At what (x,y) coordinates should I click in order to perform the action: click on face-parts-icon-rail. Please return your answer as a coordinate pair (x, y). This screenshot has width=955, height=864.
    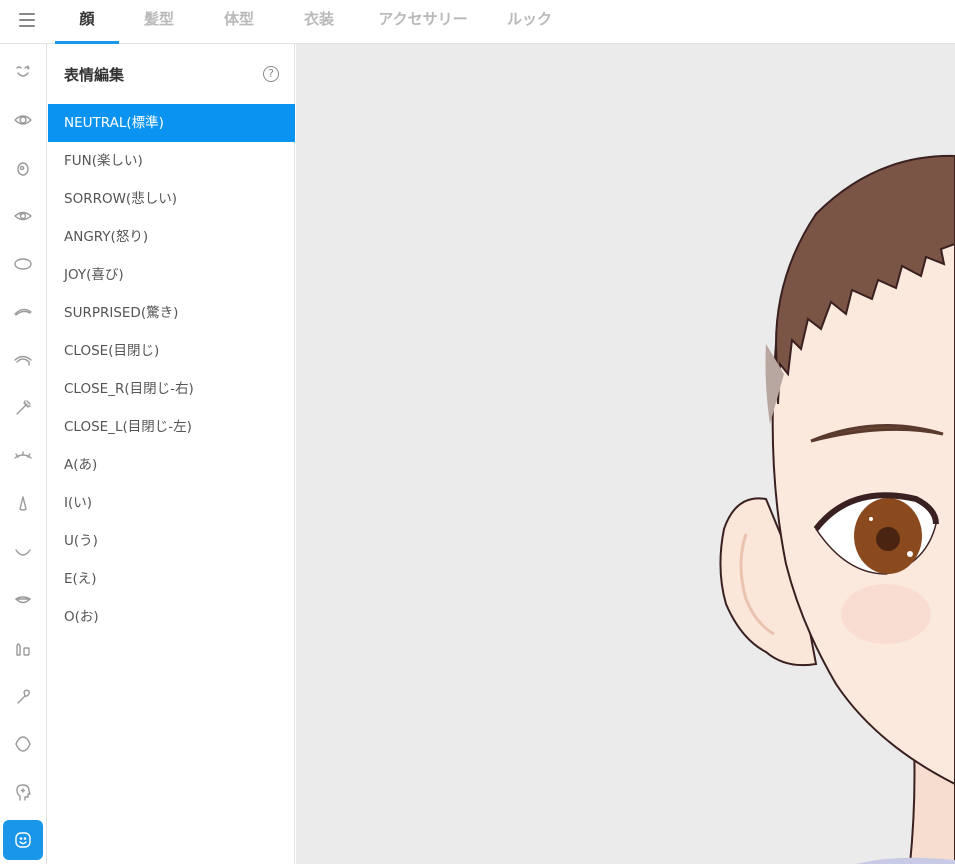
    Looking at the image, I should click on (23, 454).